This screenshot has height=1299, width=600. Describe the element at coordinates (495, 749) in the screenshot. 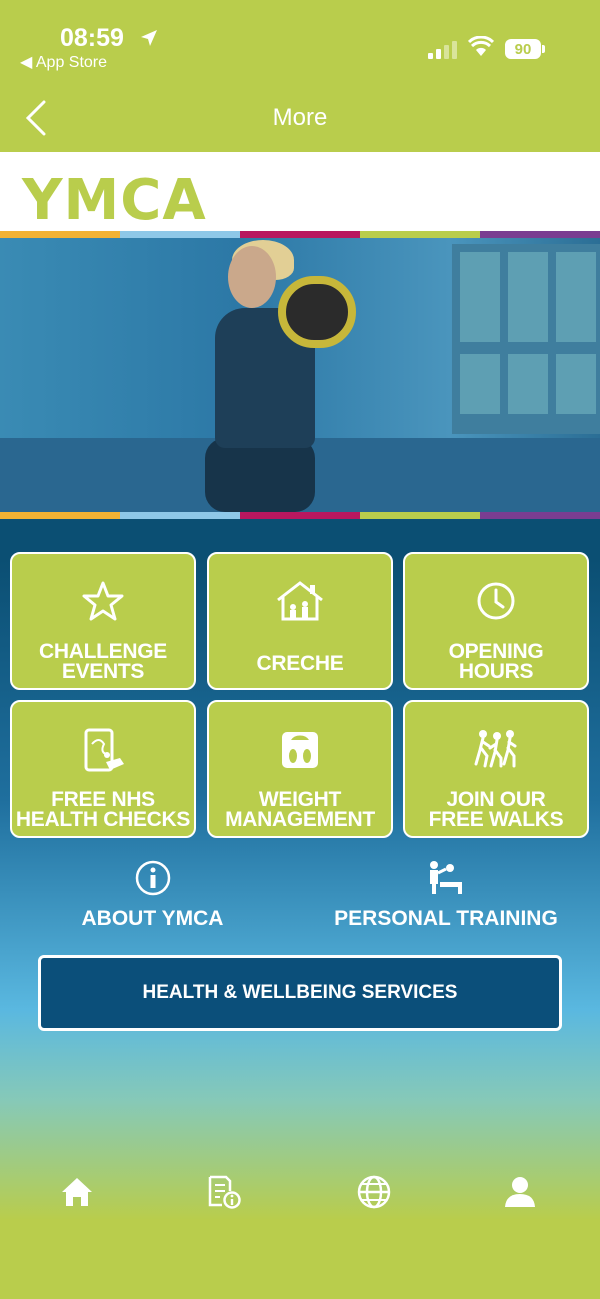

I see `walkers-icon` at that location.